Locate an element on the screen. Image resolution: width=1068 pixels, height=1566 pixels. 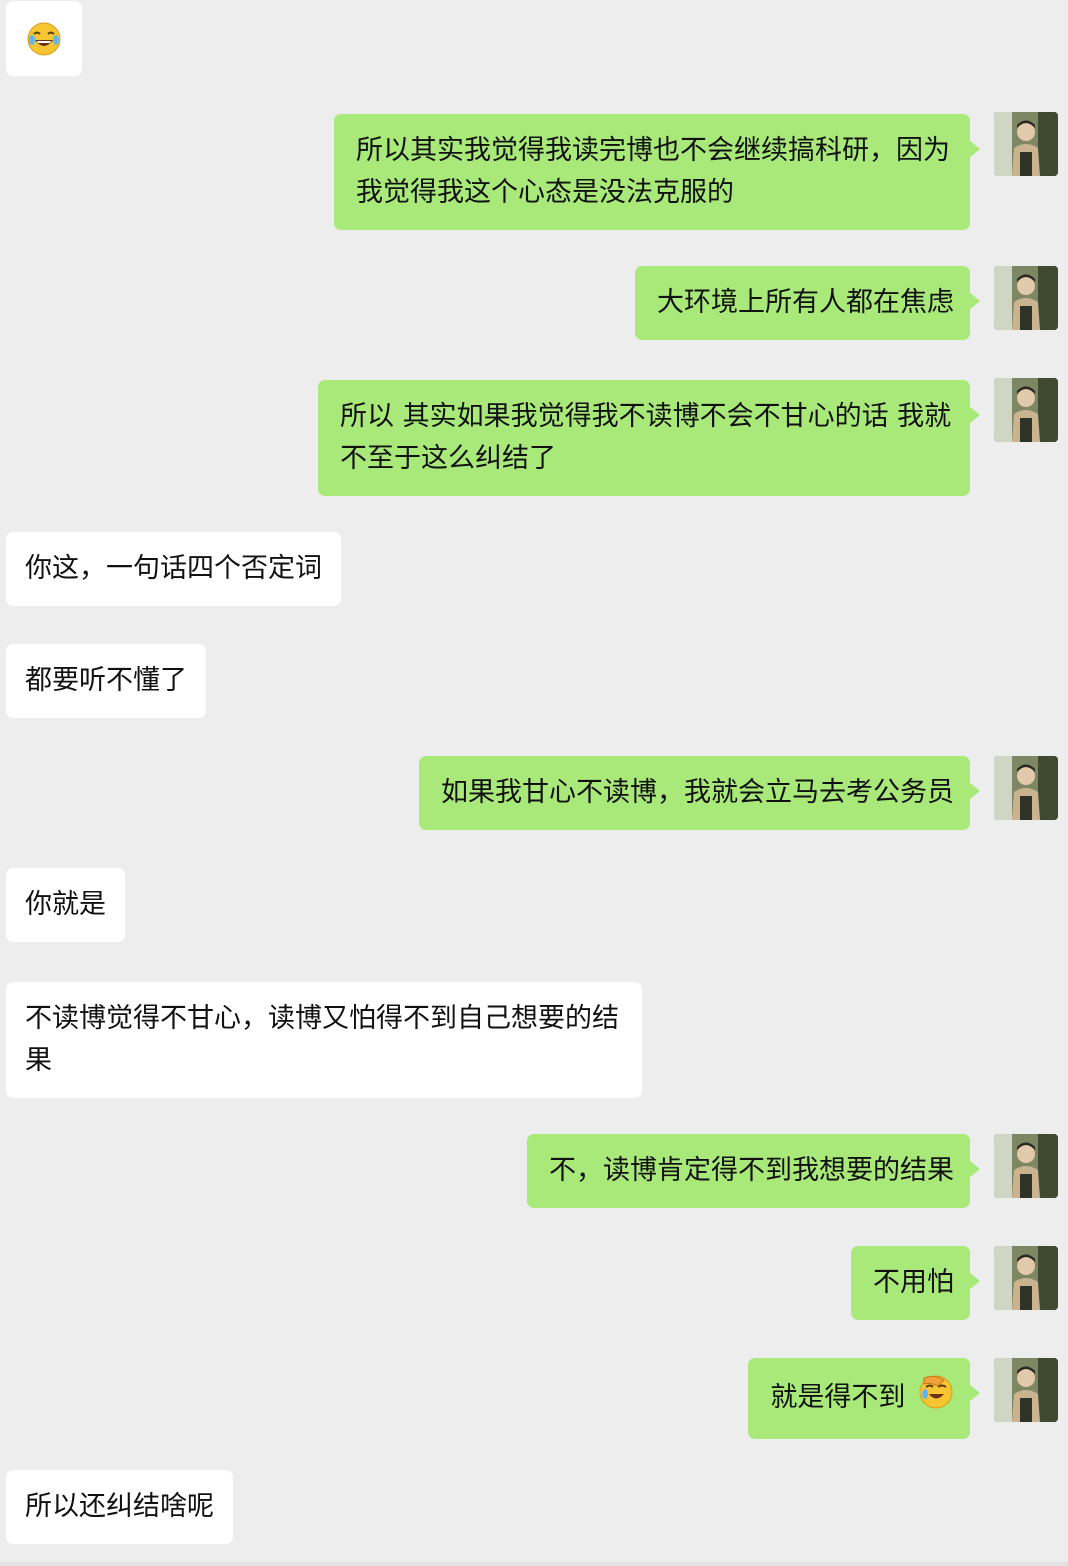
message-text: 大环境上所有人都在焦虑 is located at coordinates (805, 302).